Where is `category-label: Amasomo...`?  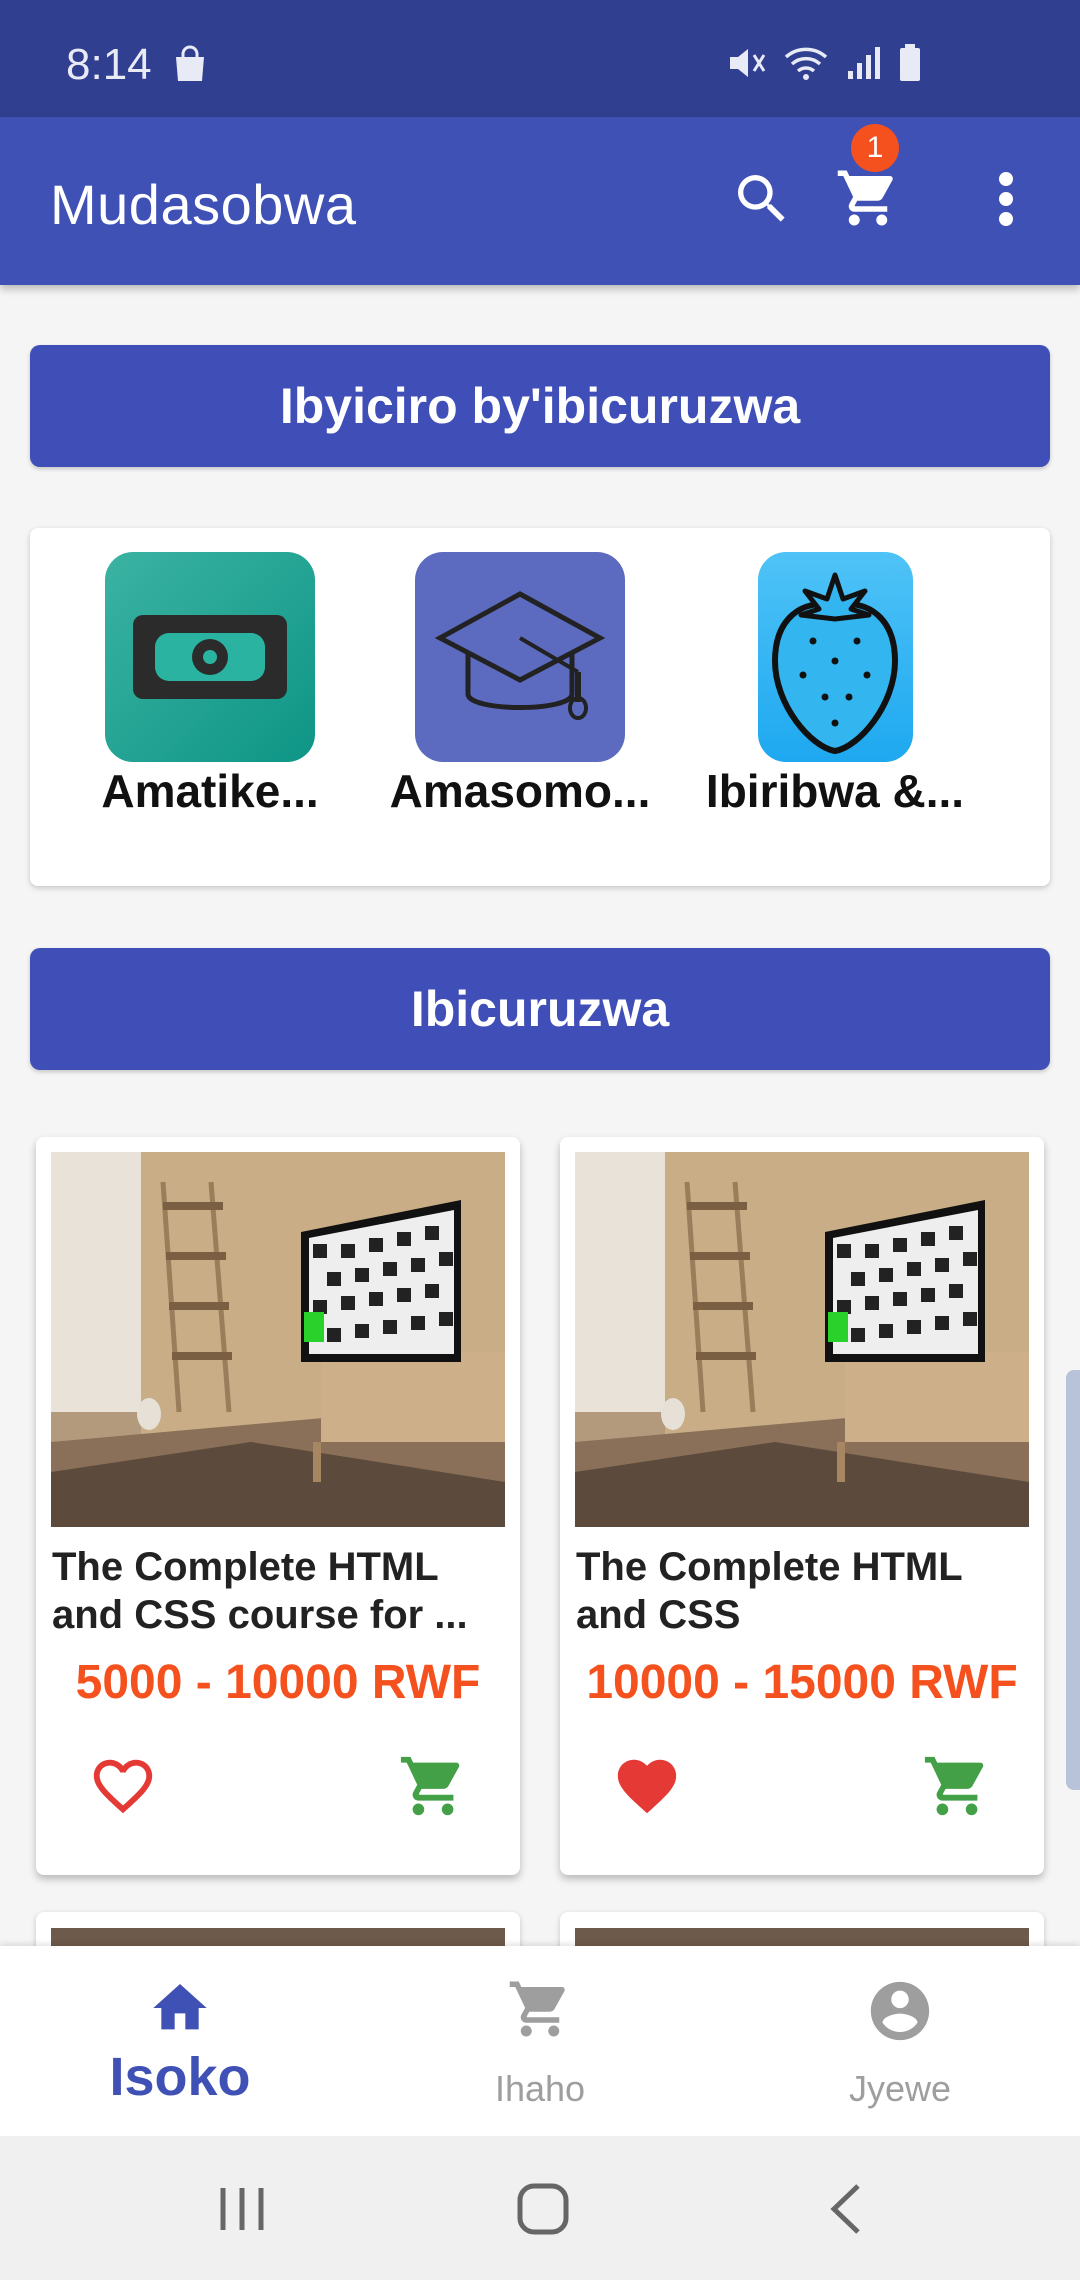
category-label: Amasomo... is located at coordinates (520, 791).